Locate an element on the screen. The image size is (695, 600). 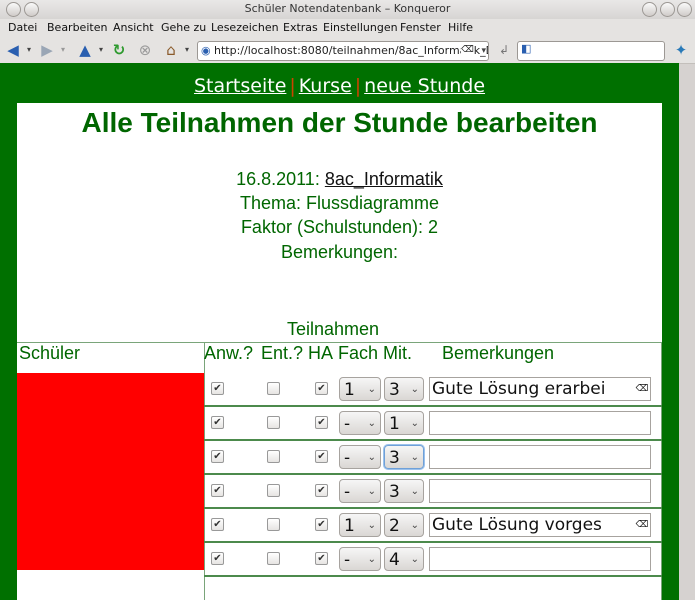
stop-icon: ⊗ is located at coordinates (145, 50).